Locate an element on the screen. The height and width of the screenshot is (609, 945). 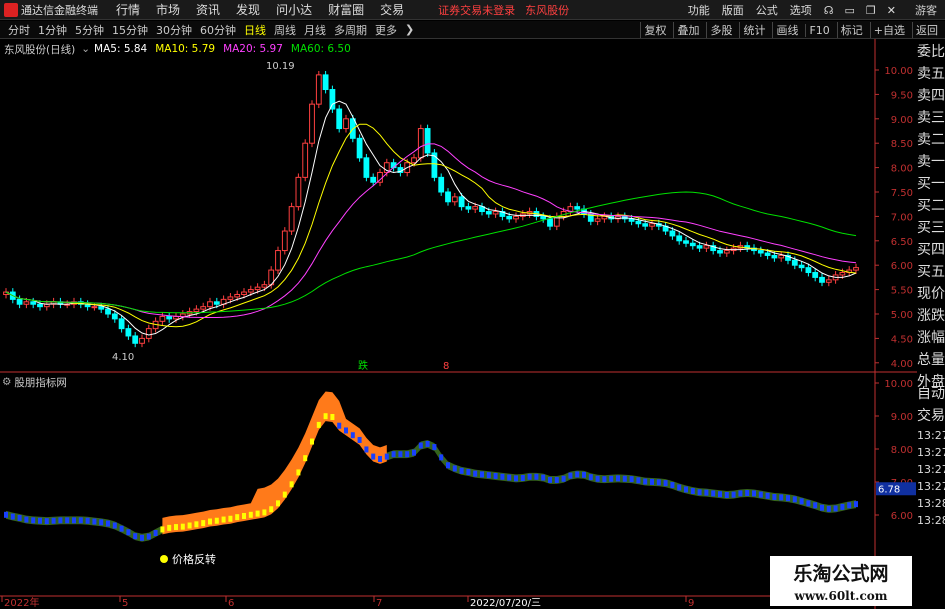
restore-icon: ❐ is located at coordinates (871, 10).